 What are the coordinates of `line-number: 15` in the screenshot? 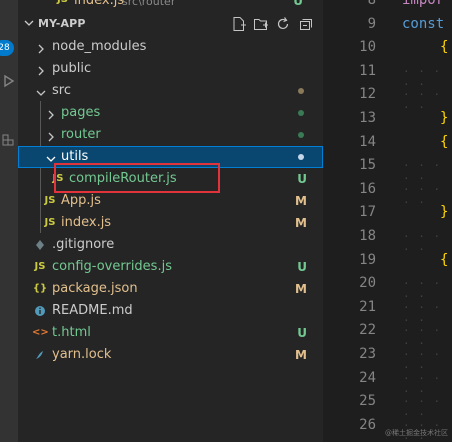 It's located at (367, 165).